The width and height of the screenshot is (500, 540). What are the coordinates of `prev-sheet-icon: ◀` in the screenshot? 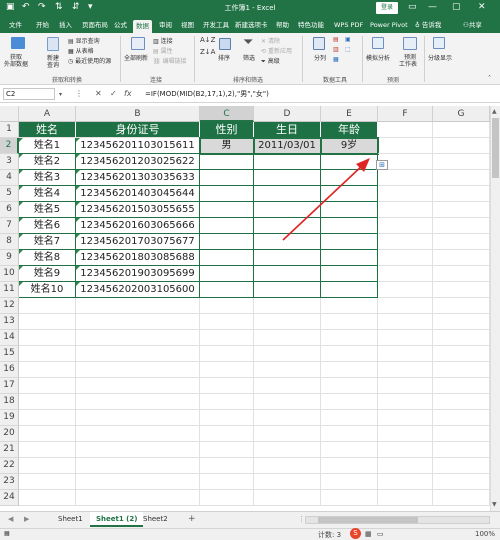 It's located at (10, 519).